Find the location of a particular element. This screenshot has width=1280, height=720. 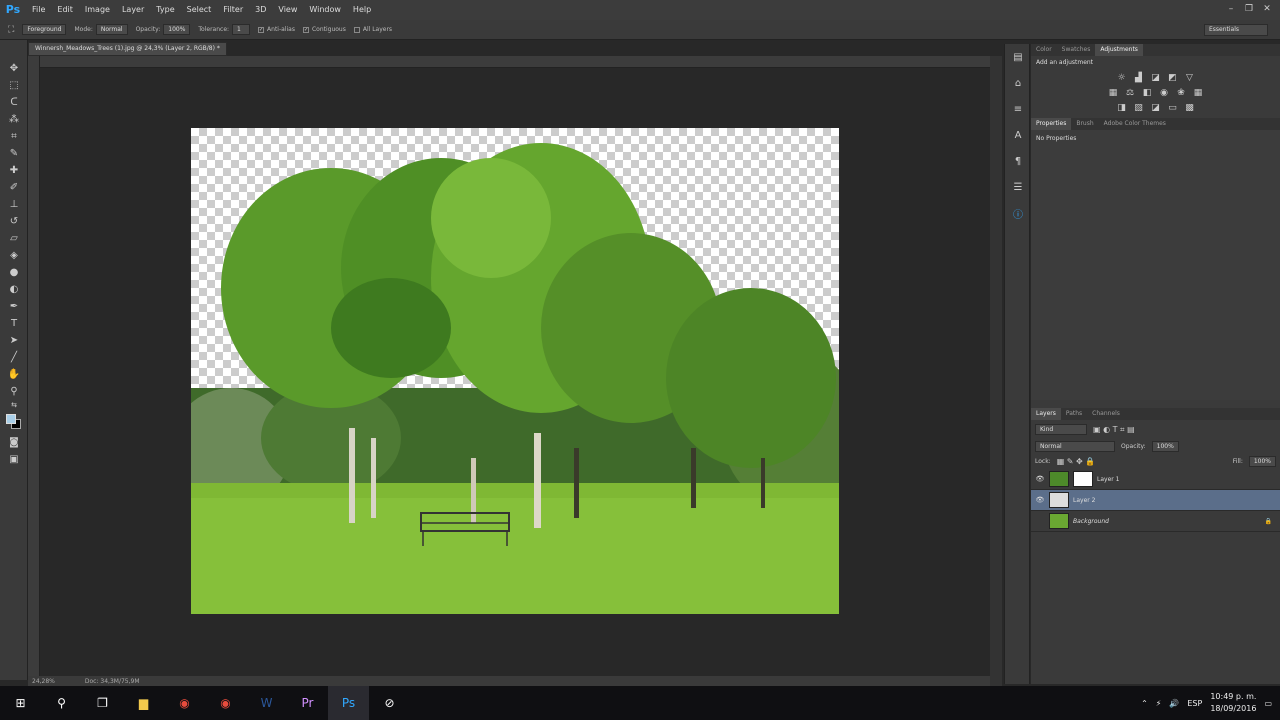

notes-panel-icon: ☰ is located at coordinates (1018, 187).